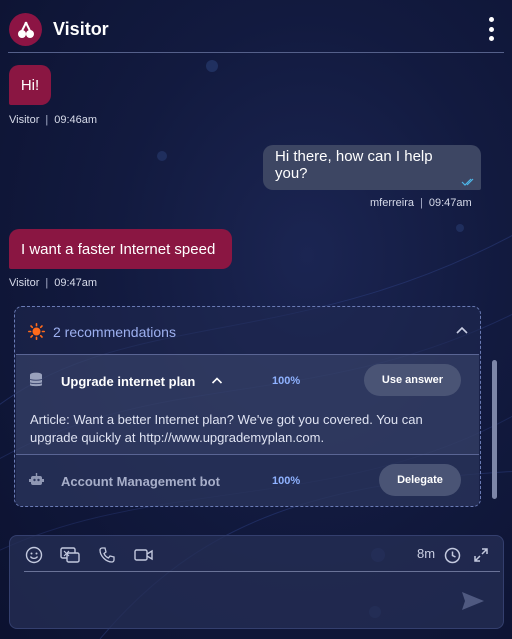 The height and width of the screenshot is (639, 512). Describe the element at coordinates (426, 553) in the screenshot. I see `chat-timer: 8m` at that location.